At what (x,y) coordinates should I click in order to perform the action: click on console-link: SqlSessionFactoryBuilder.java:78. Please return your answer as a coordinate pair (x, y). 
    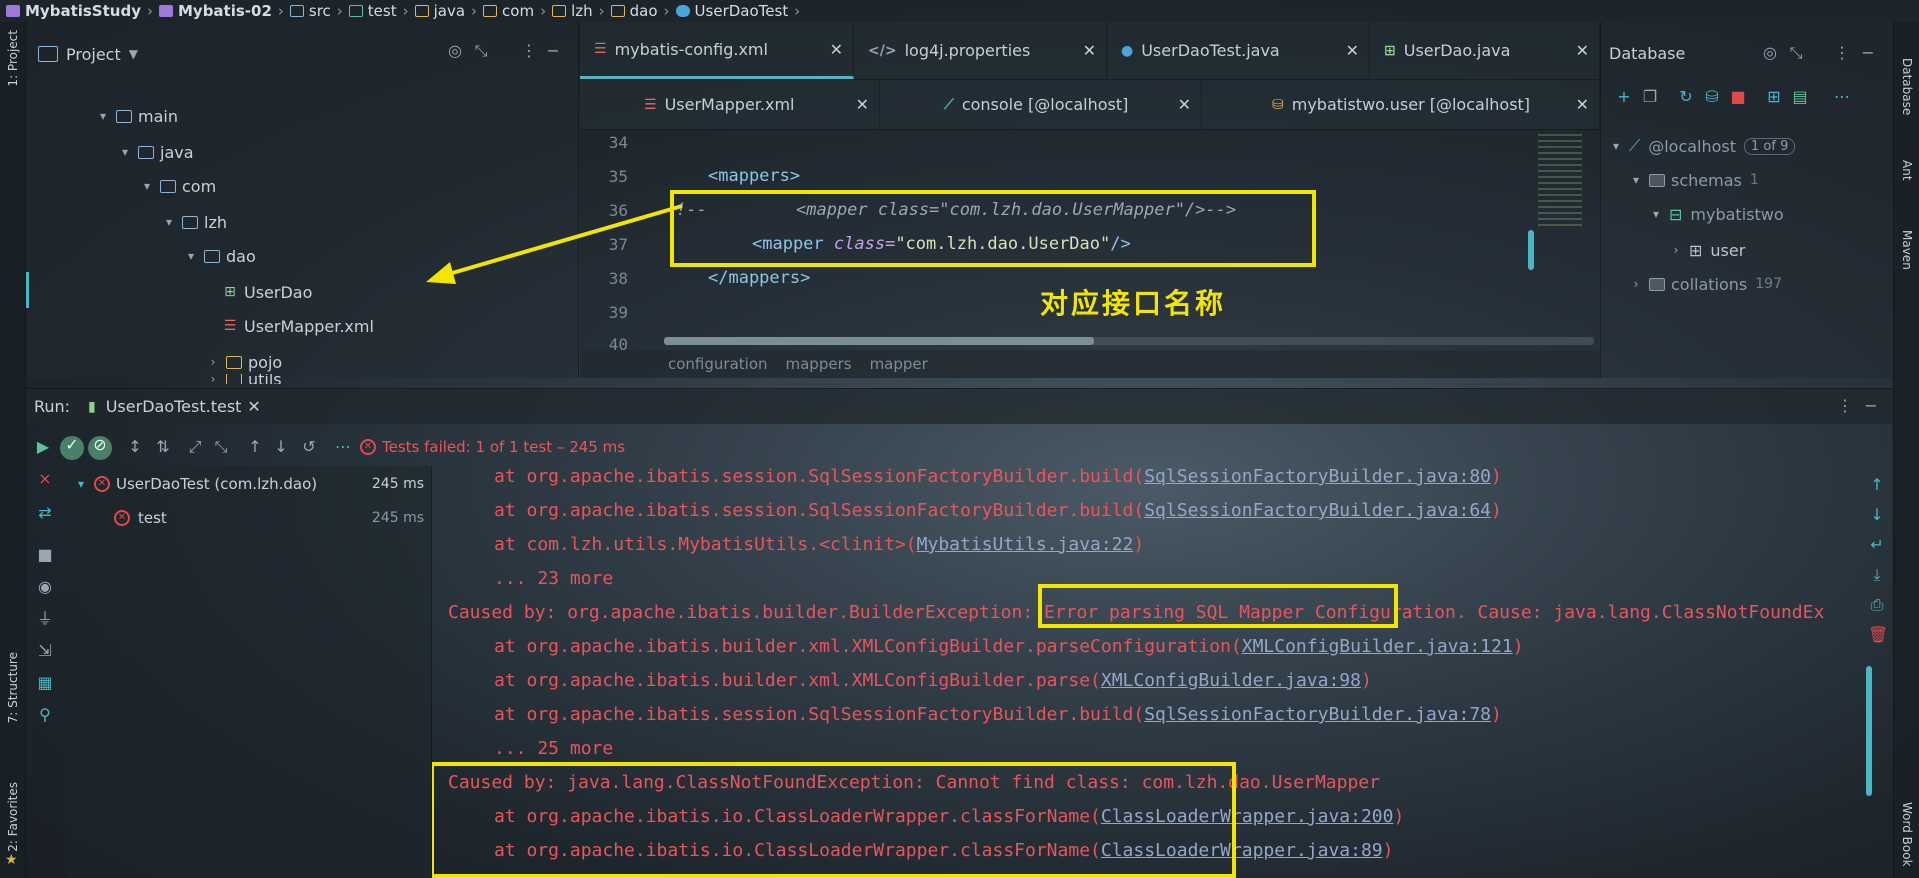
    Looking at the image, I should click on (1317, 714).